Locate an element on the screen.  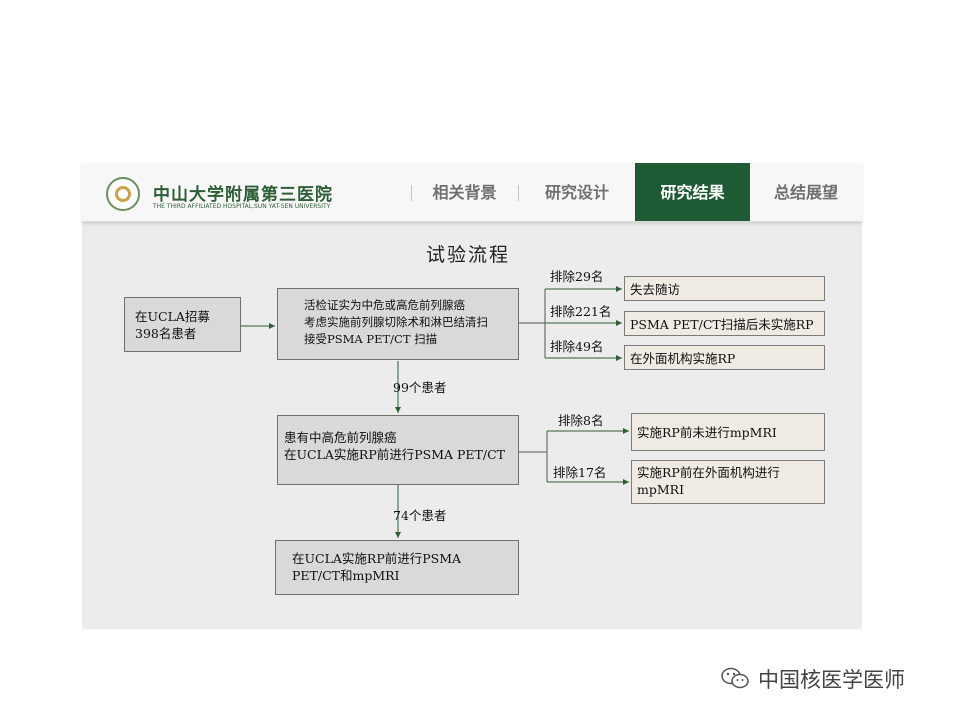
node-exclusion-no-rp: PSMA PET/CT扫描后未实施RP is located at coordinates (724, 323).